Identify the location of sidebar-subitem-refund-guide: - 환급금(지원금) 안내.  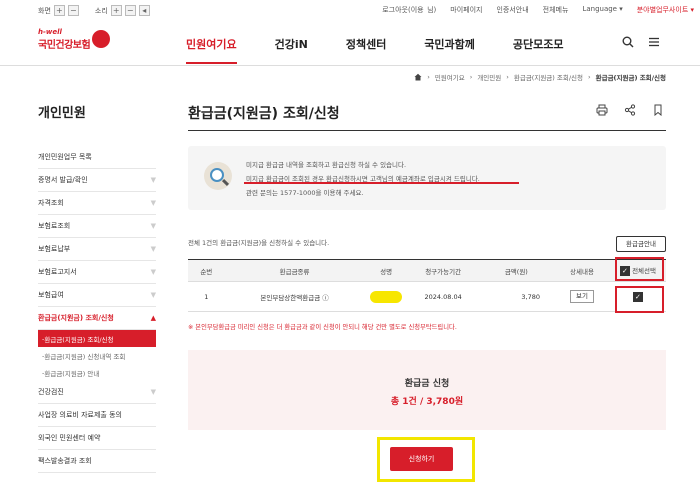
(97, 372).